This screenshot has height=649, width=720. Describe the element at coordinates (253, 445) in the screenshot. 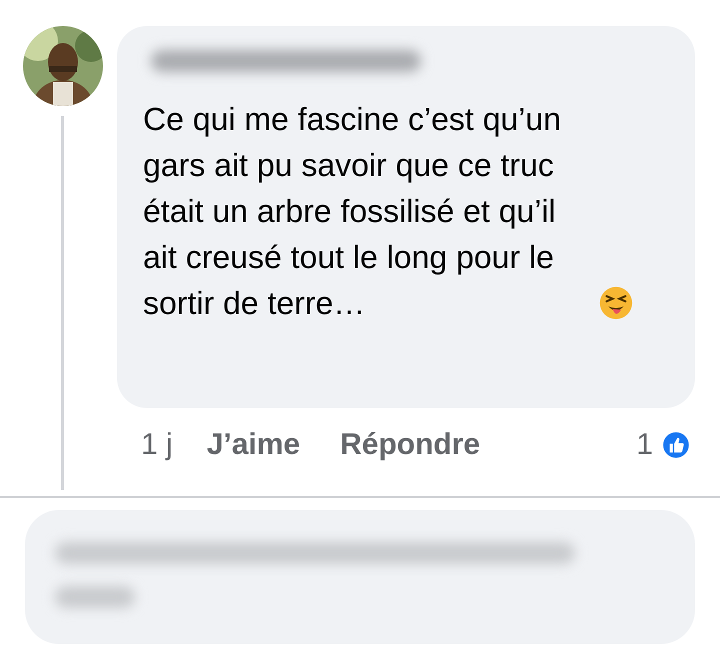

I see `like-link: J’aime` at that location.